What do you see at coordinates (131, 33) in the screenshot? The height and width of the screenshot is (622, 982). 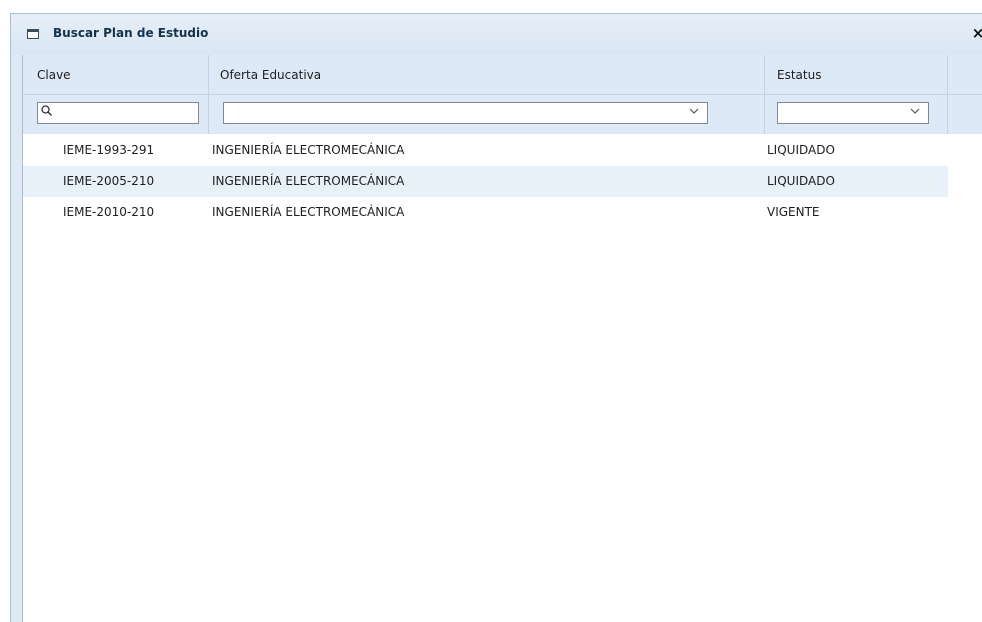 I see `dialog-title: Buscar Plan de Estudio` at bounding box center [131, 33].